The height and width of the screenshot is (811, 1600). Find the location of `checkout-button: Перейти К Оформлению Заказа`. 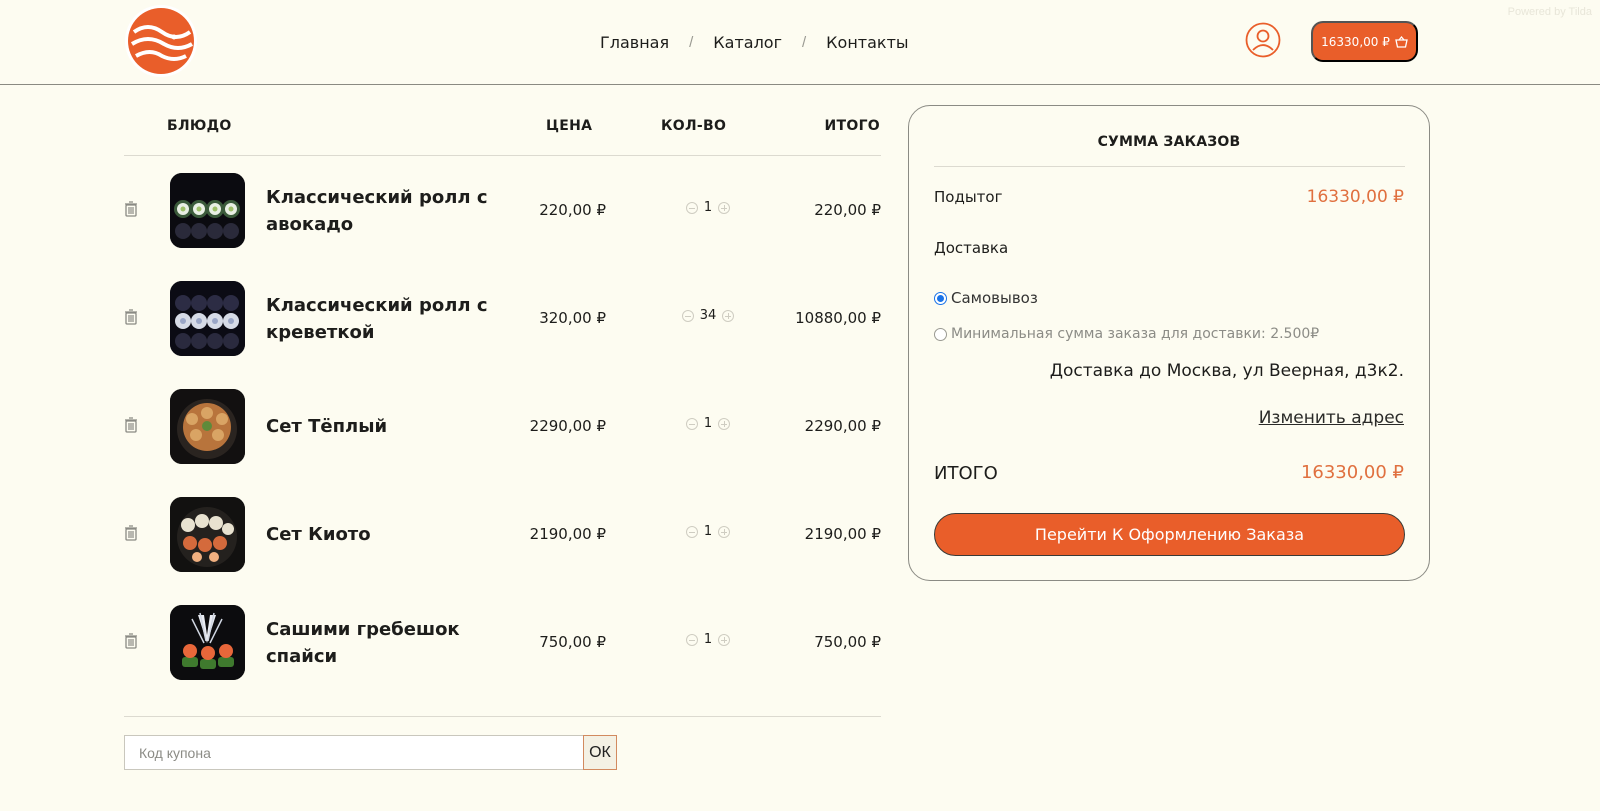

checkout-button: Перейти К Оформлению Заказа is located at coordinates (1169, 534).